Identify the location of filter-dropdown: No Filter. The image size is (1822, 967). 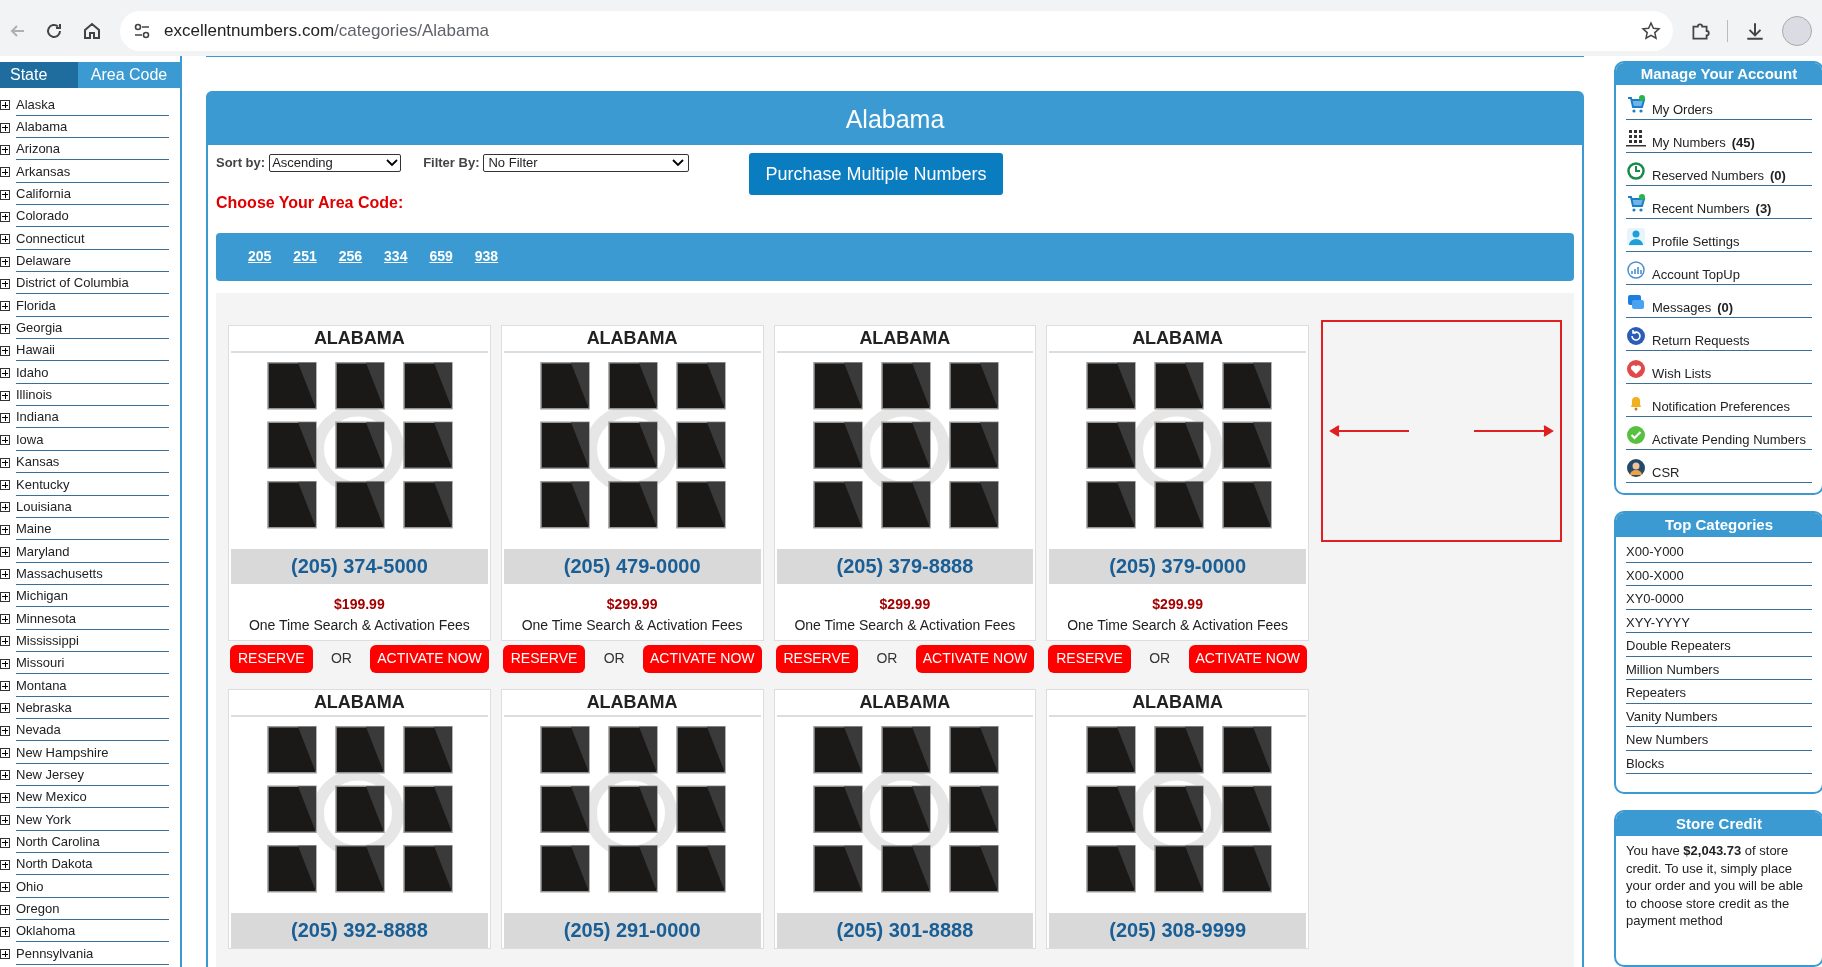
(586, 162).